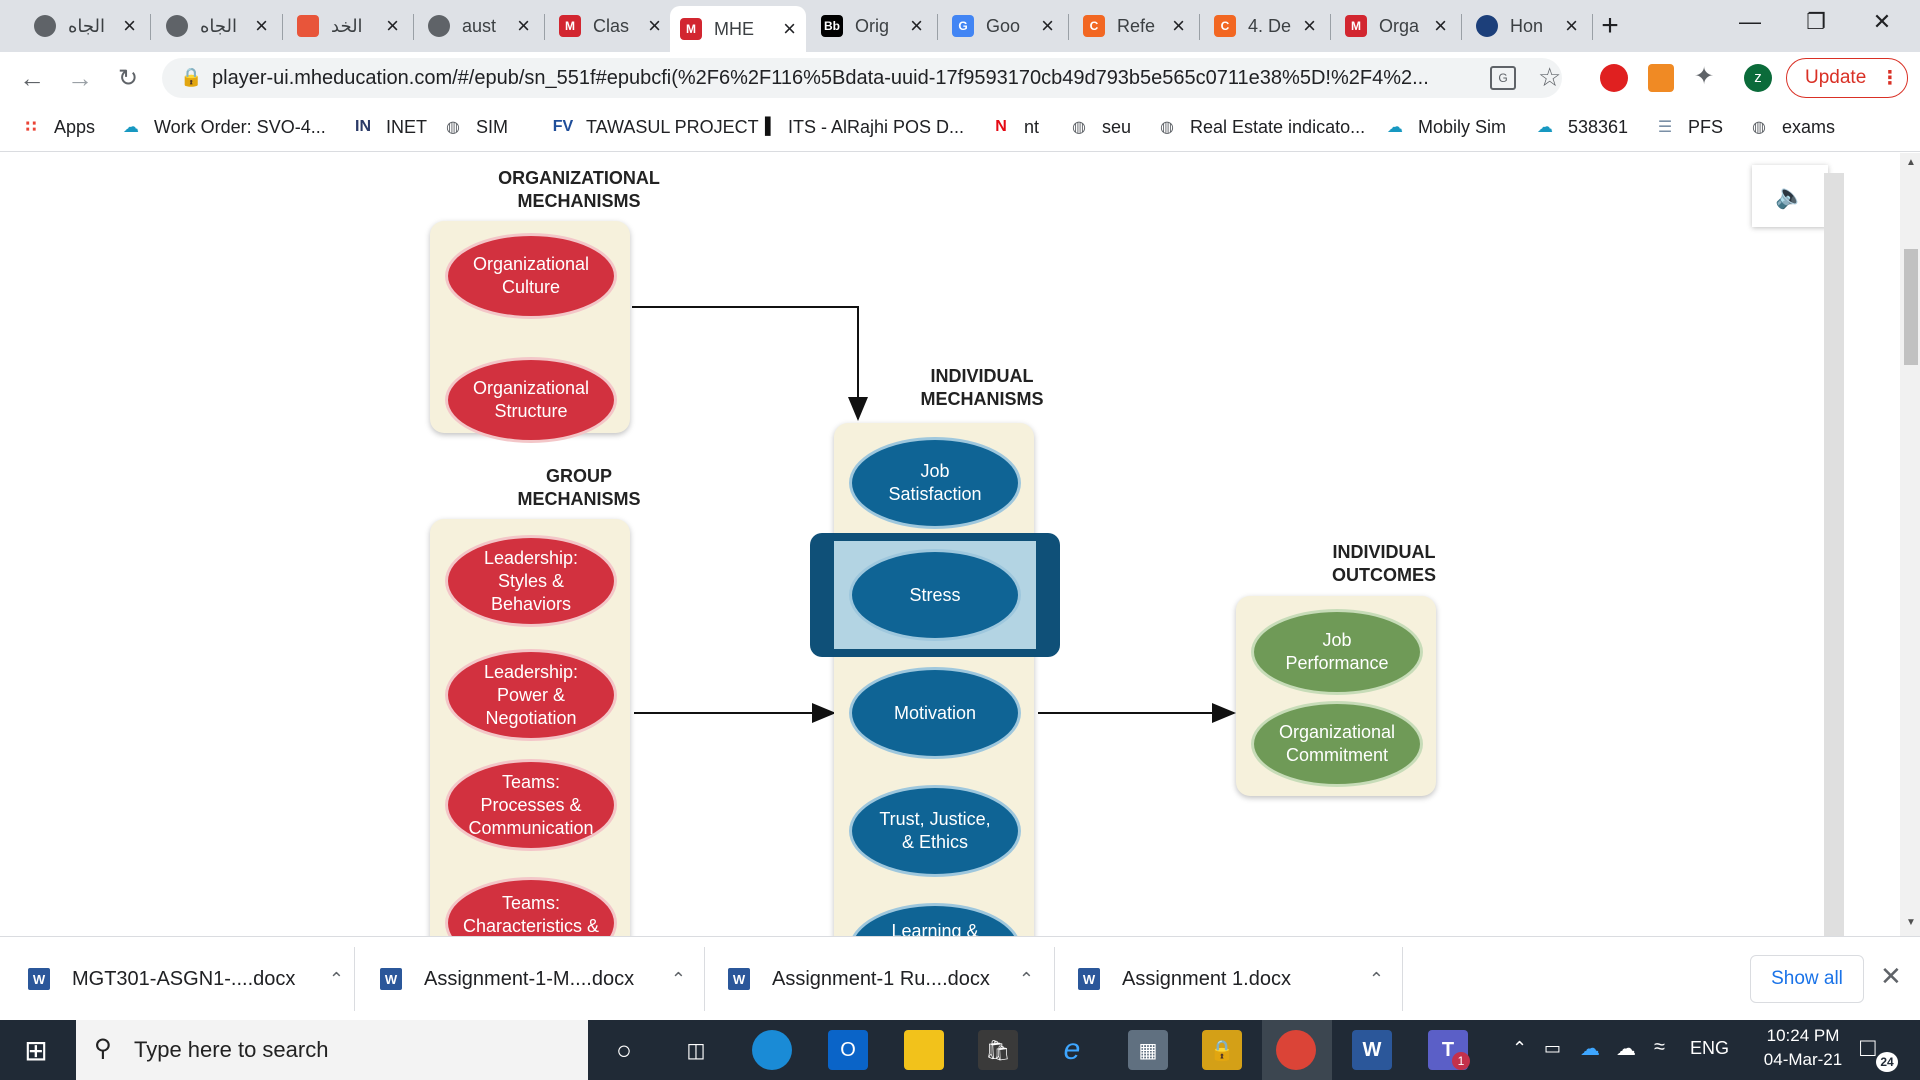 This screenshot has height=1080, width=1920. What do you see at coordinates (1791, 127) in the screenshot?
I see `bookmark-item: ◍ exams` at bounding box center [1791, 127].